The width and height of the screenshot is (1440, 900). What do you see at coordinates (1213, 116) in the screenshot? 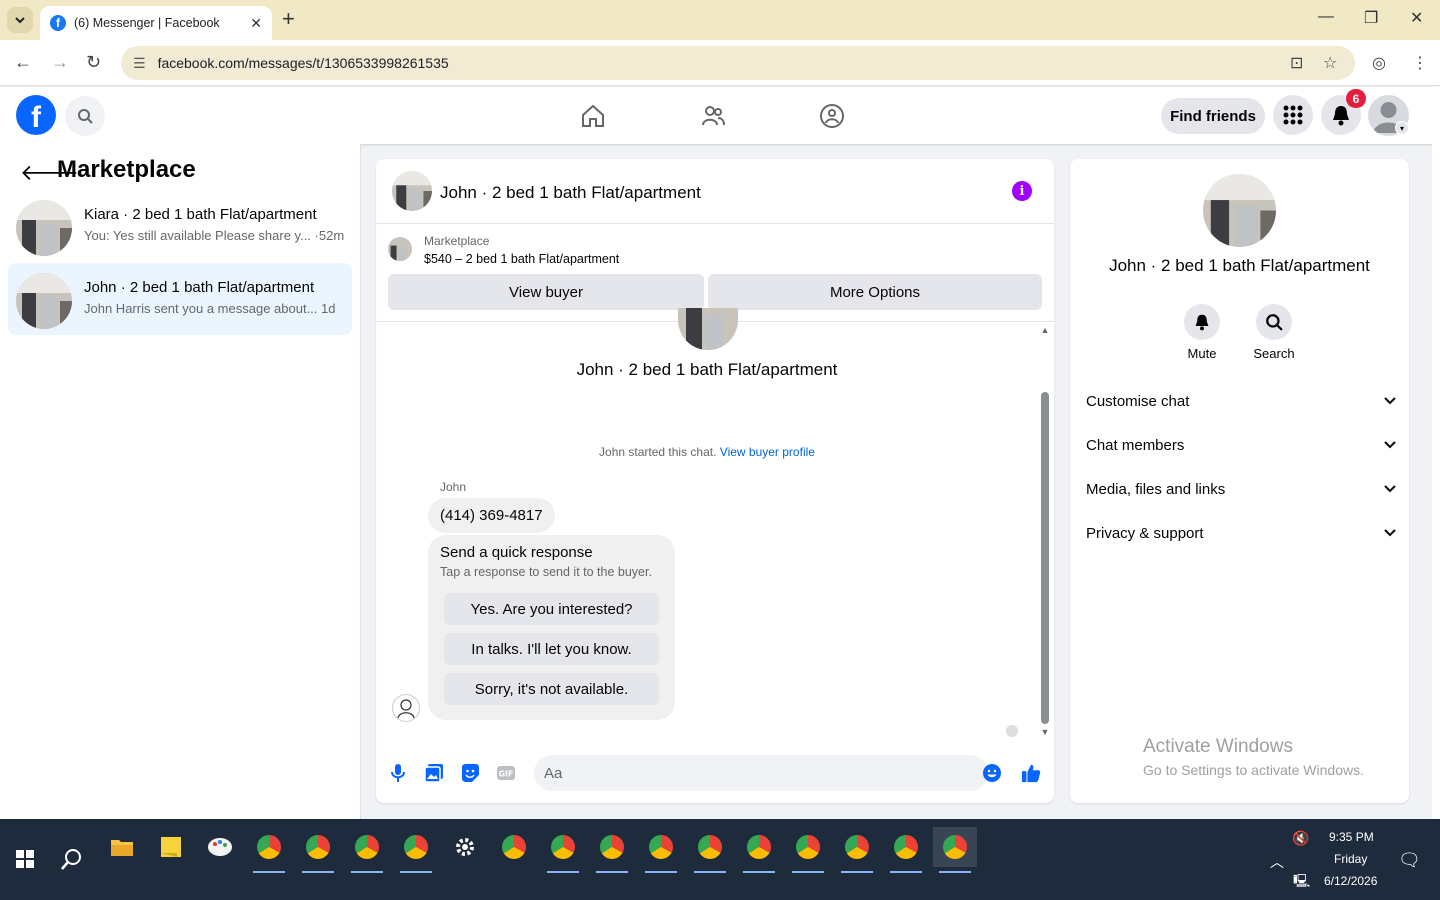
I see `find-friends-button: Find friends` at bounding box center [1213, 116].